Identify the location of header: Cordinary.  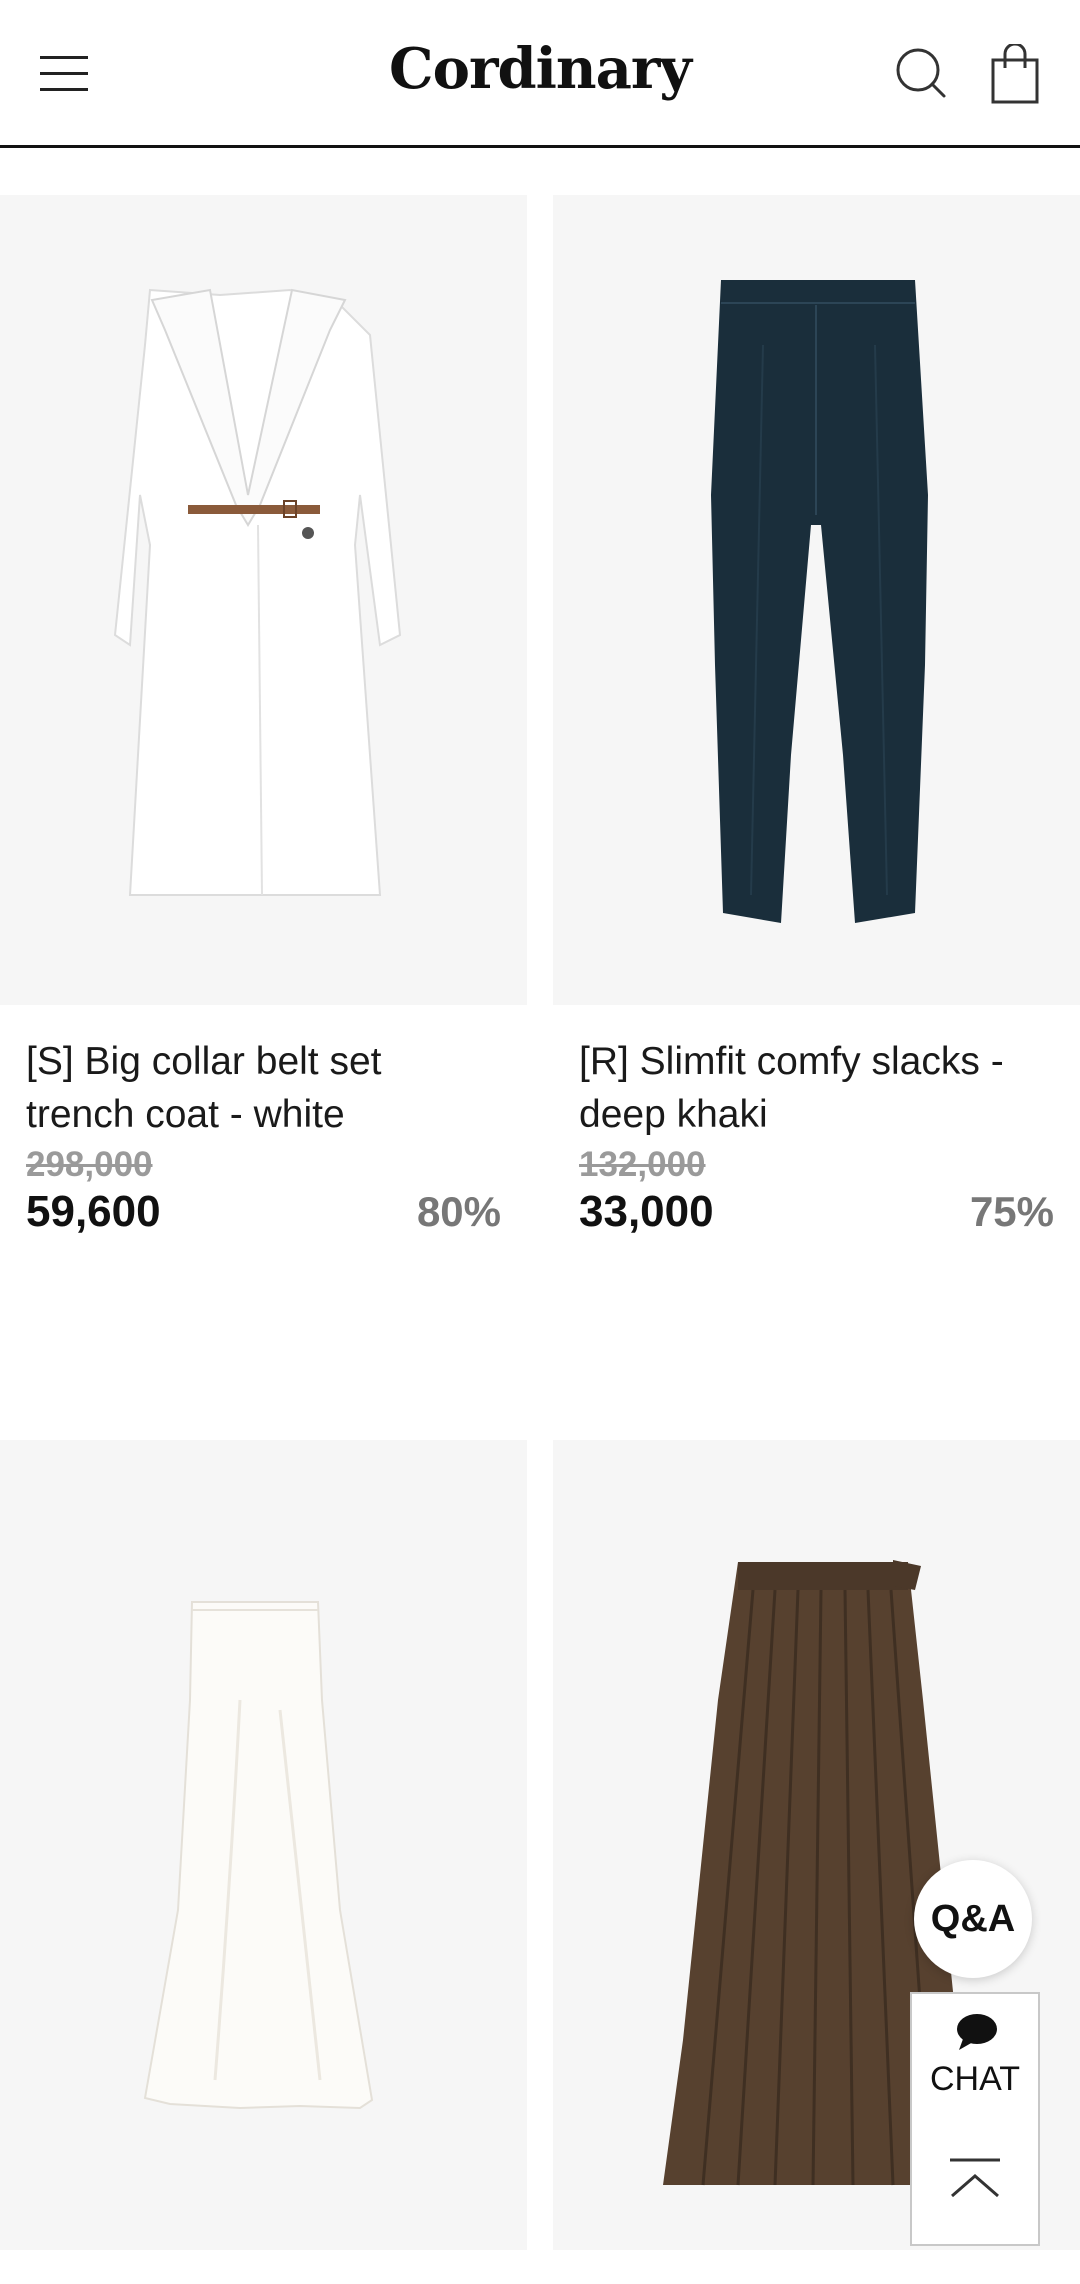
(540, 74).